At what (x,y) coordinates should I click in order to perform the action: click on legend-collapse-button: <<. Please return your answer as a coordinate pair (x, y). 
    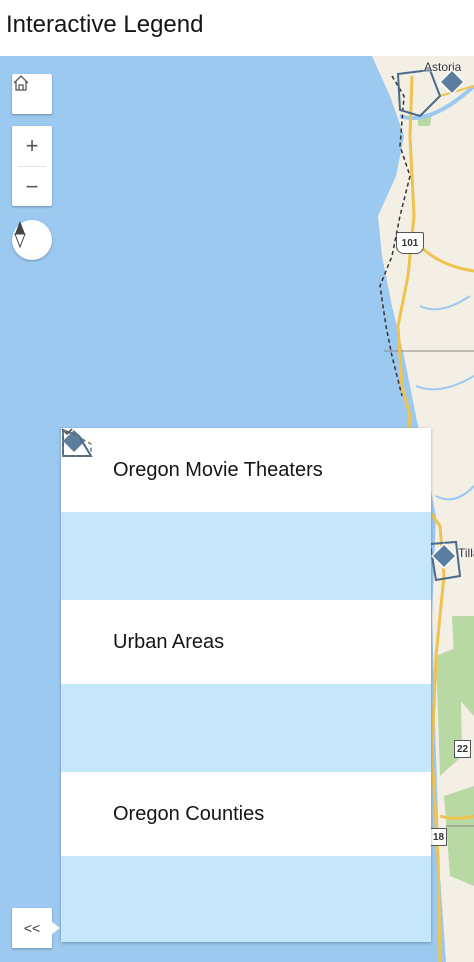
    Looking at the image, I should click on (32, 928).